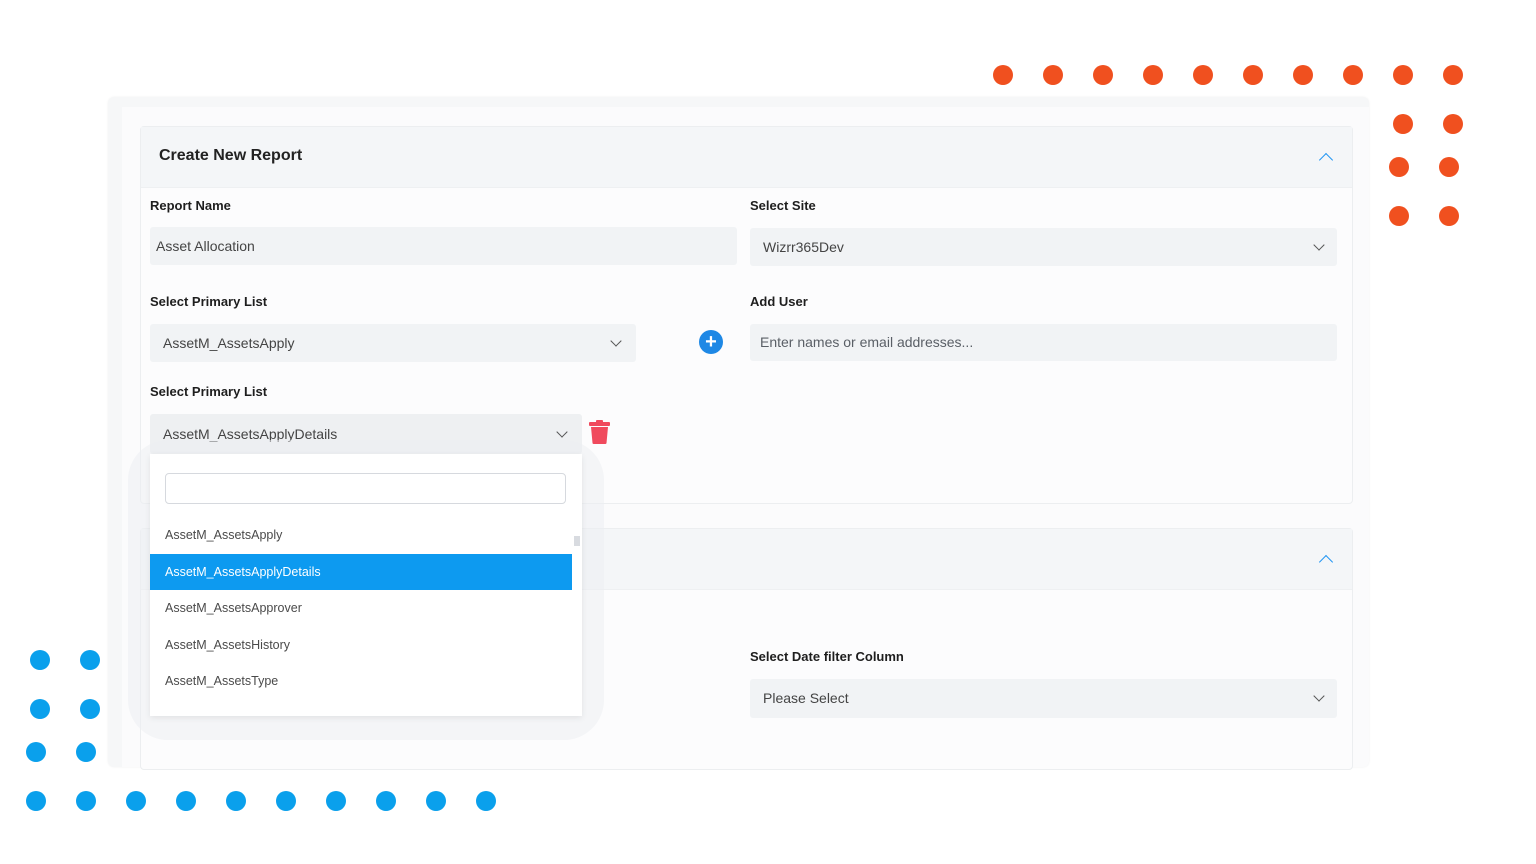 The width and height of the screenshot is (1536, 864). I want to click on primary-list-label: Select Primary List, so click(209, 301).